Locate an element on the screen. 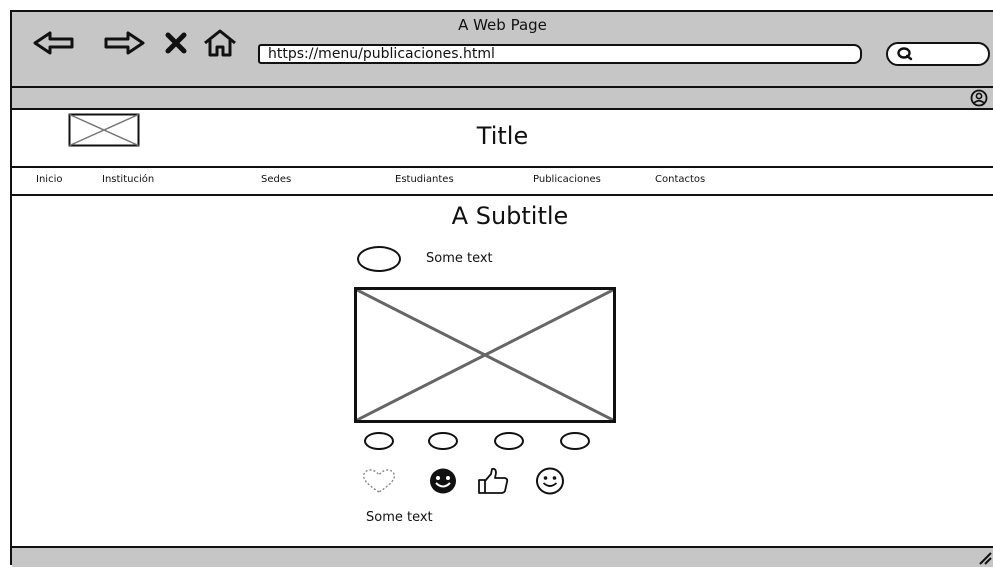  smiley-filled-icon is located at coordinates (443, 483).